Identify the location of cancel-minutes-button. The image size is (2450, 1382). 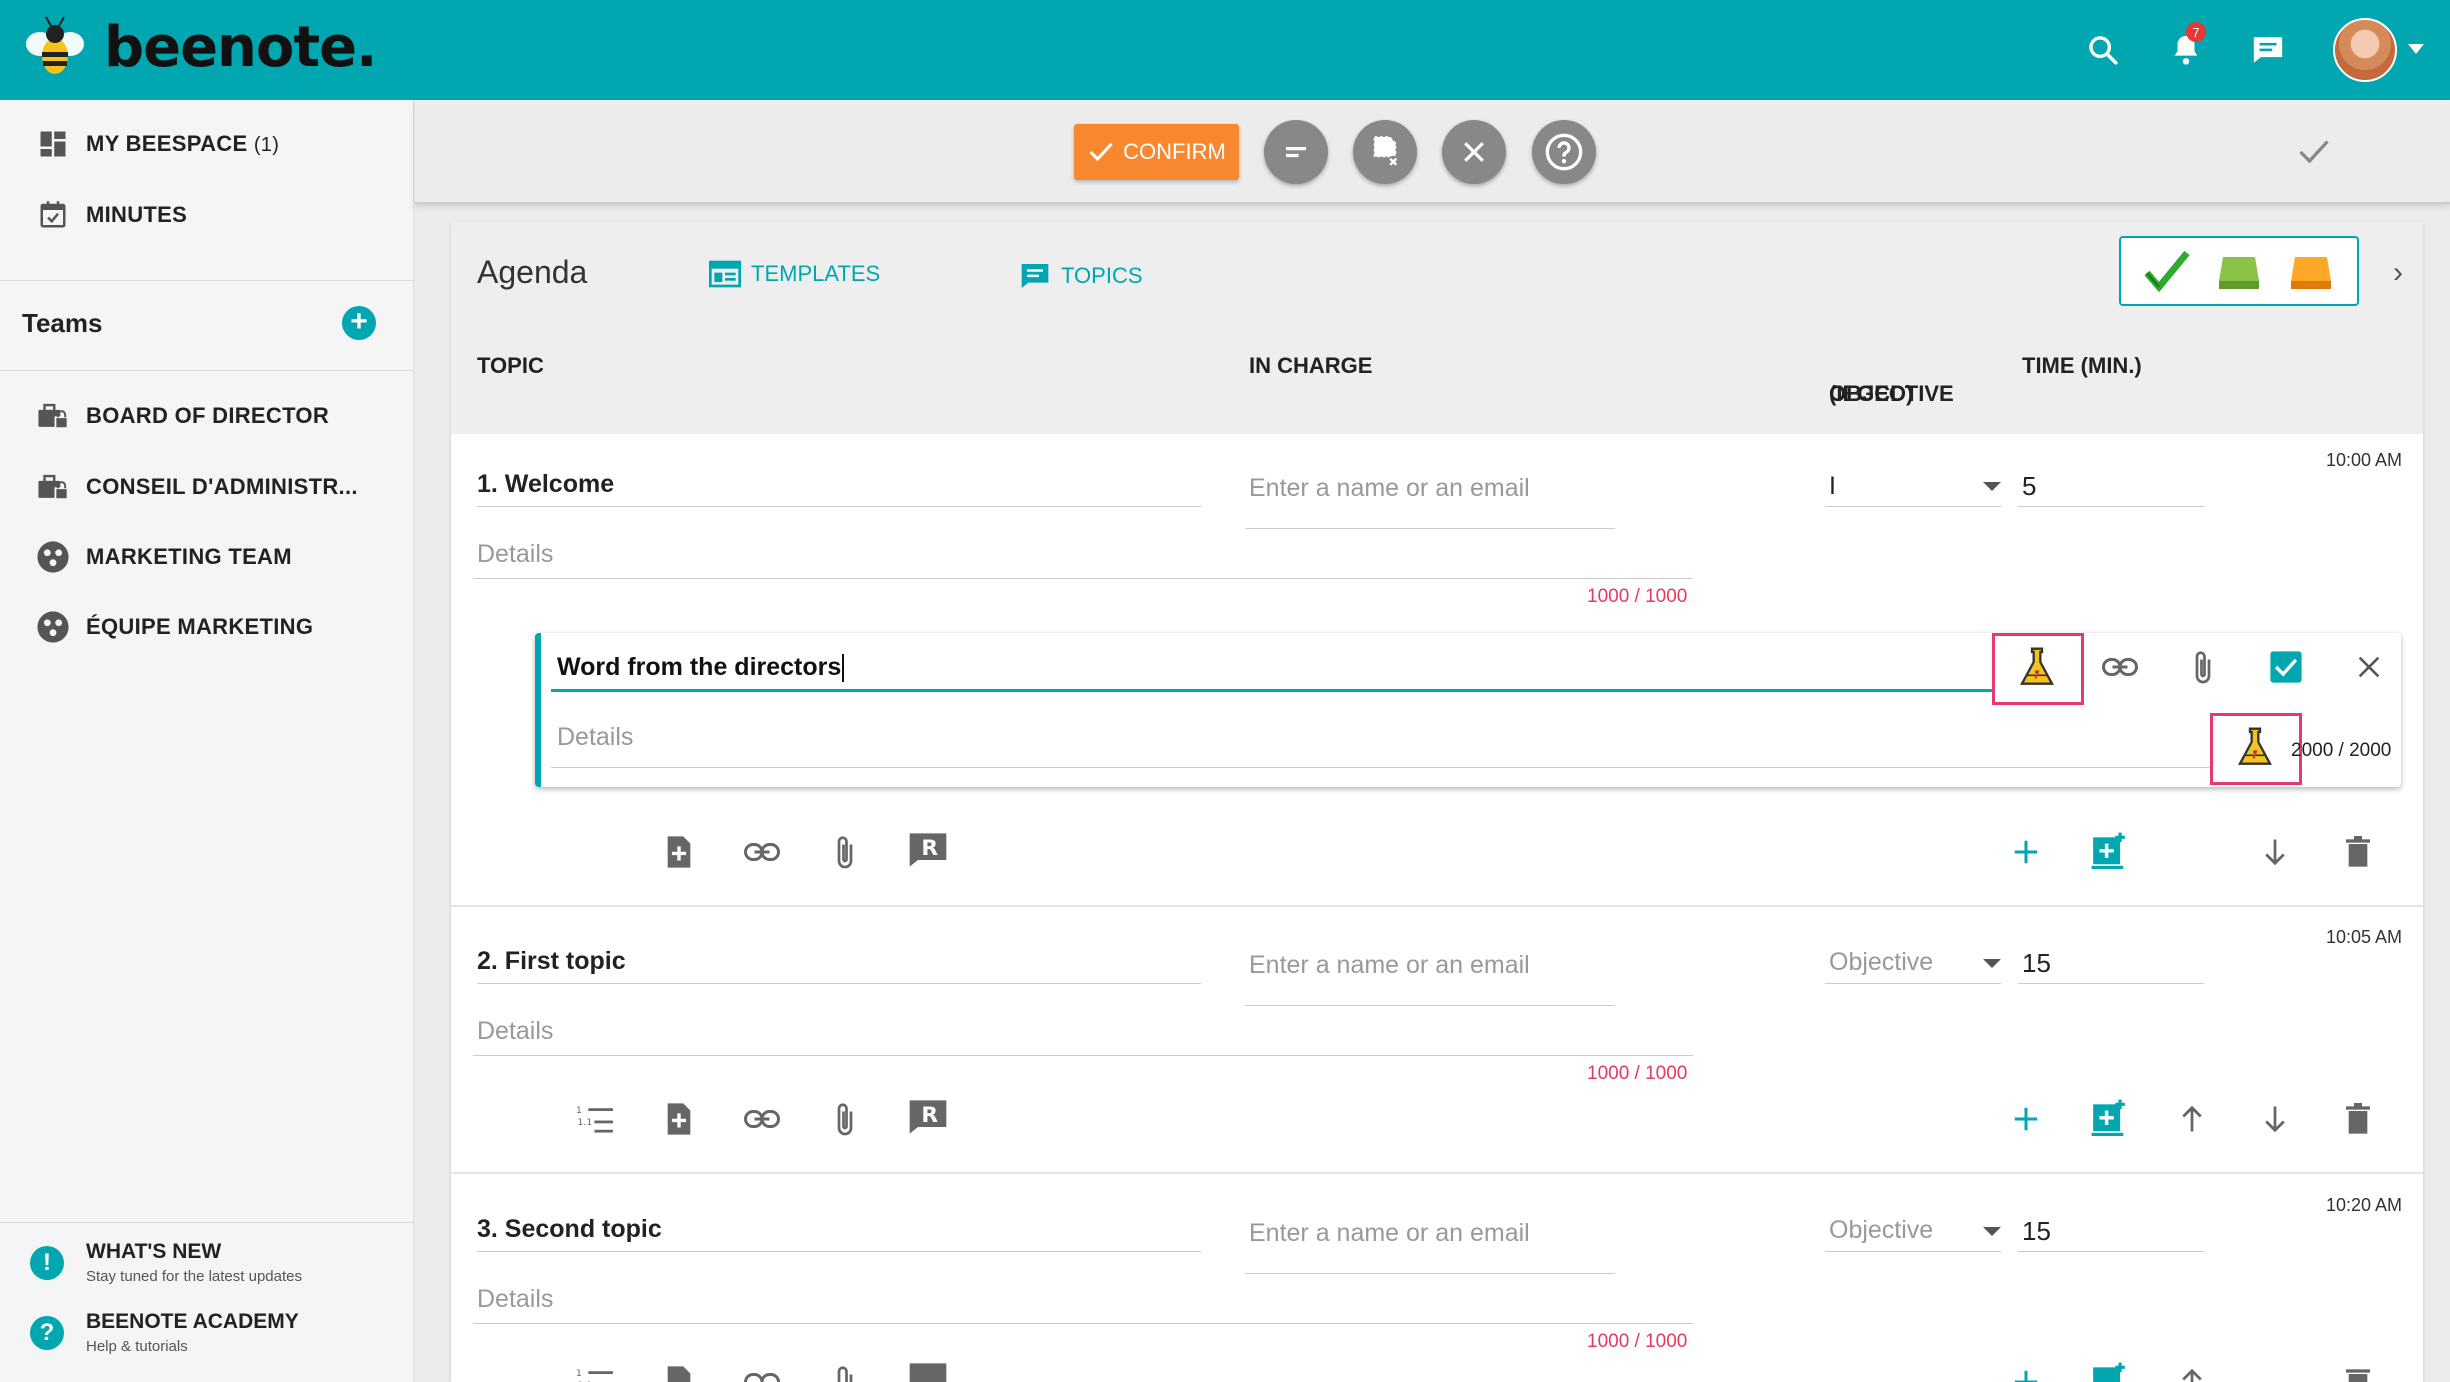
(1385, 152).